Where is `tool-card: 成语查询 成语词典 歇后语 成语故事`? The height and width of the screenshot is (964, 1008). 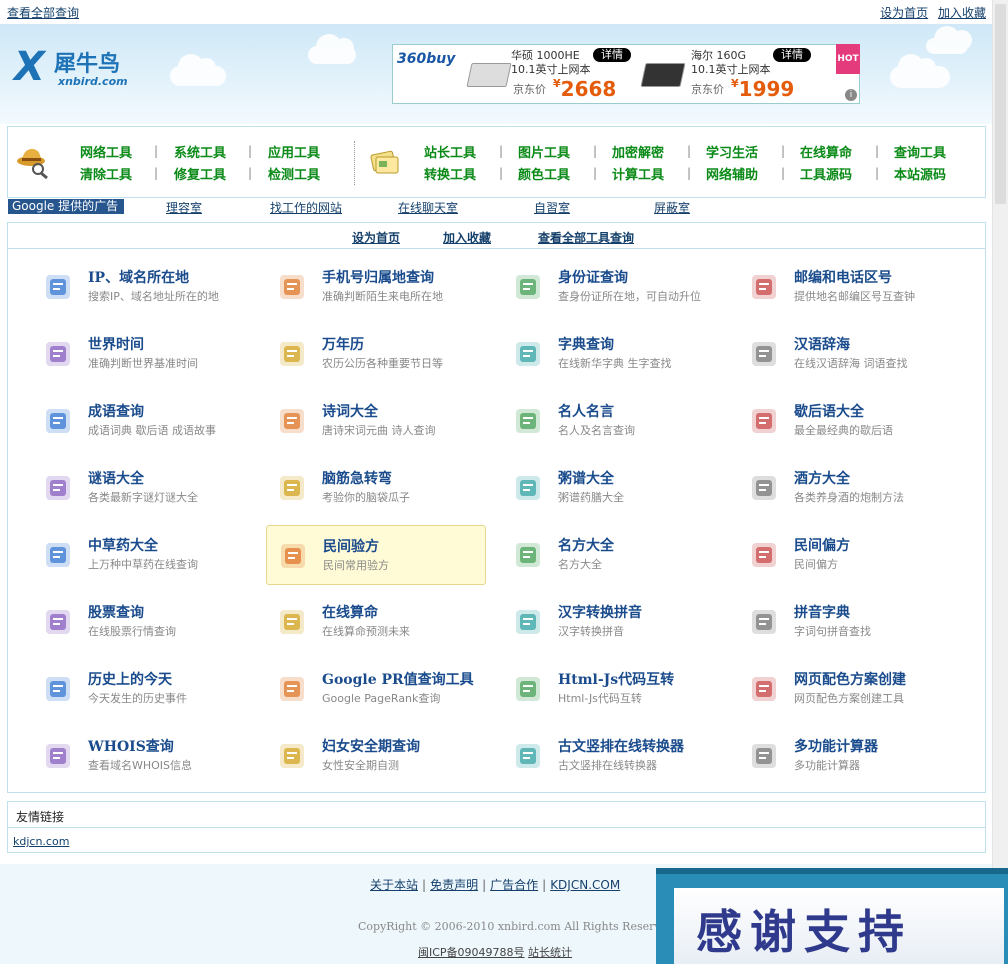 tool-card: 成语查询 成语词典 歇后语 成语故事 is located at coordinates (142, 421).